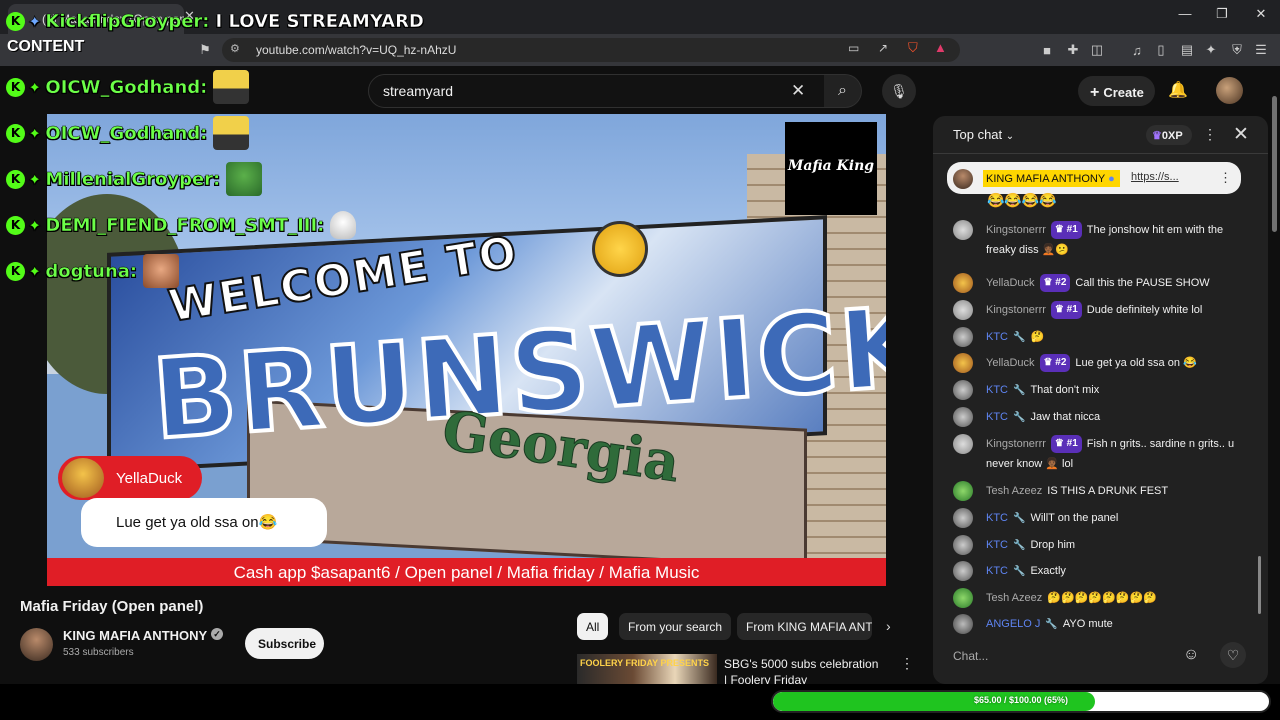 The image size is (1280, 720). Describe the element at coordinates (1222, 14) in the screenshot. I see `maximize-icon: ❐` at that location.